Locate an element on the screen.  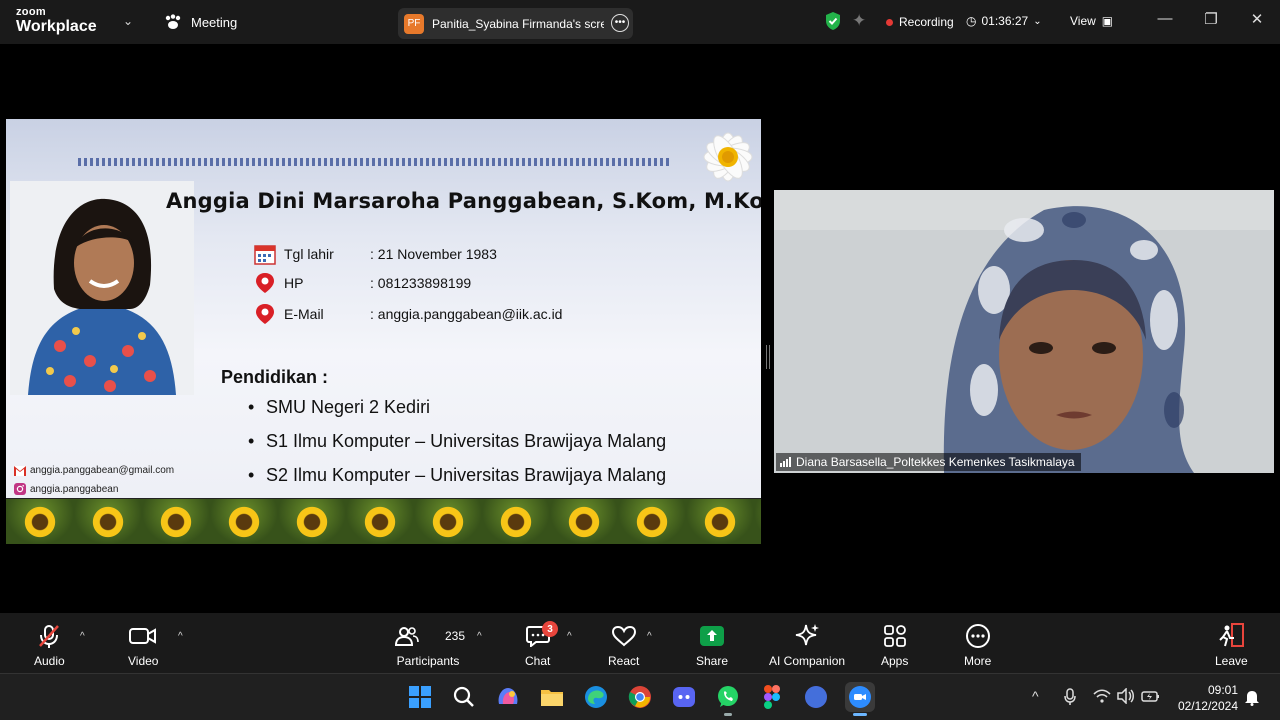
react-button: React is located at coordinates (623, 645).